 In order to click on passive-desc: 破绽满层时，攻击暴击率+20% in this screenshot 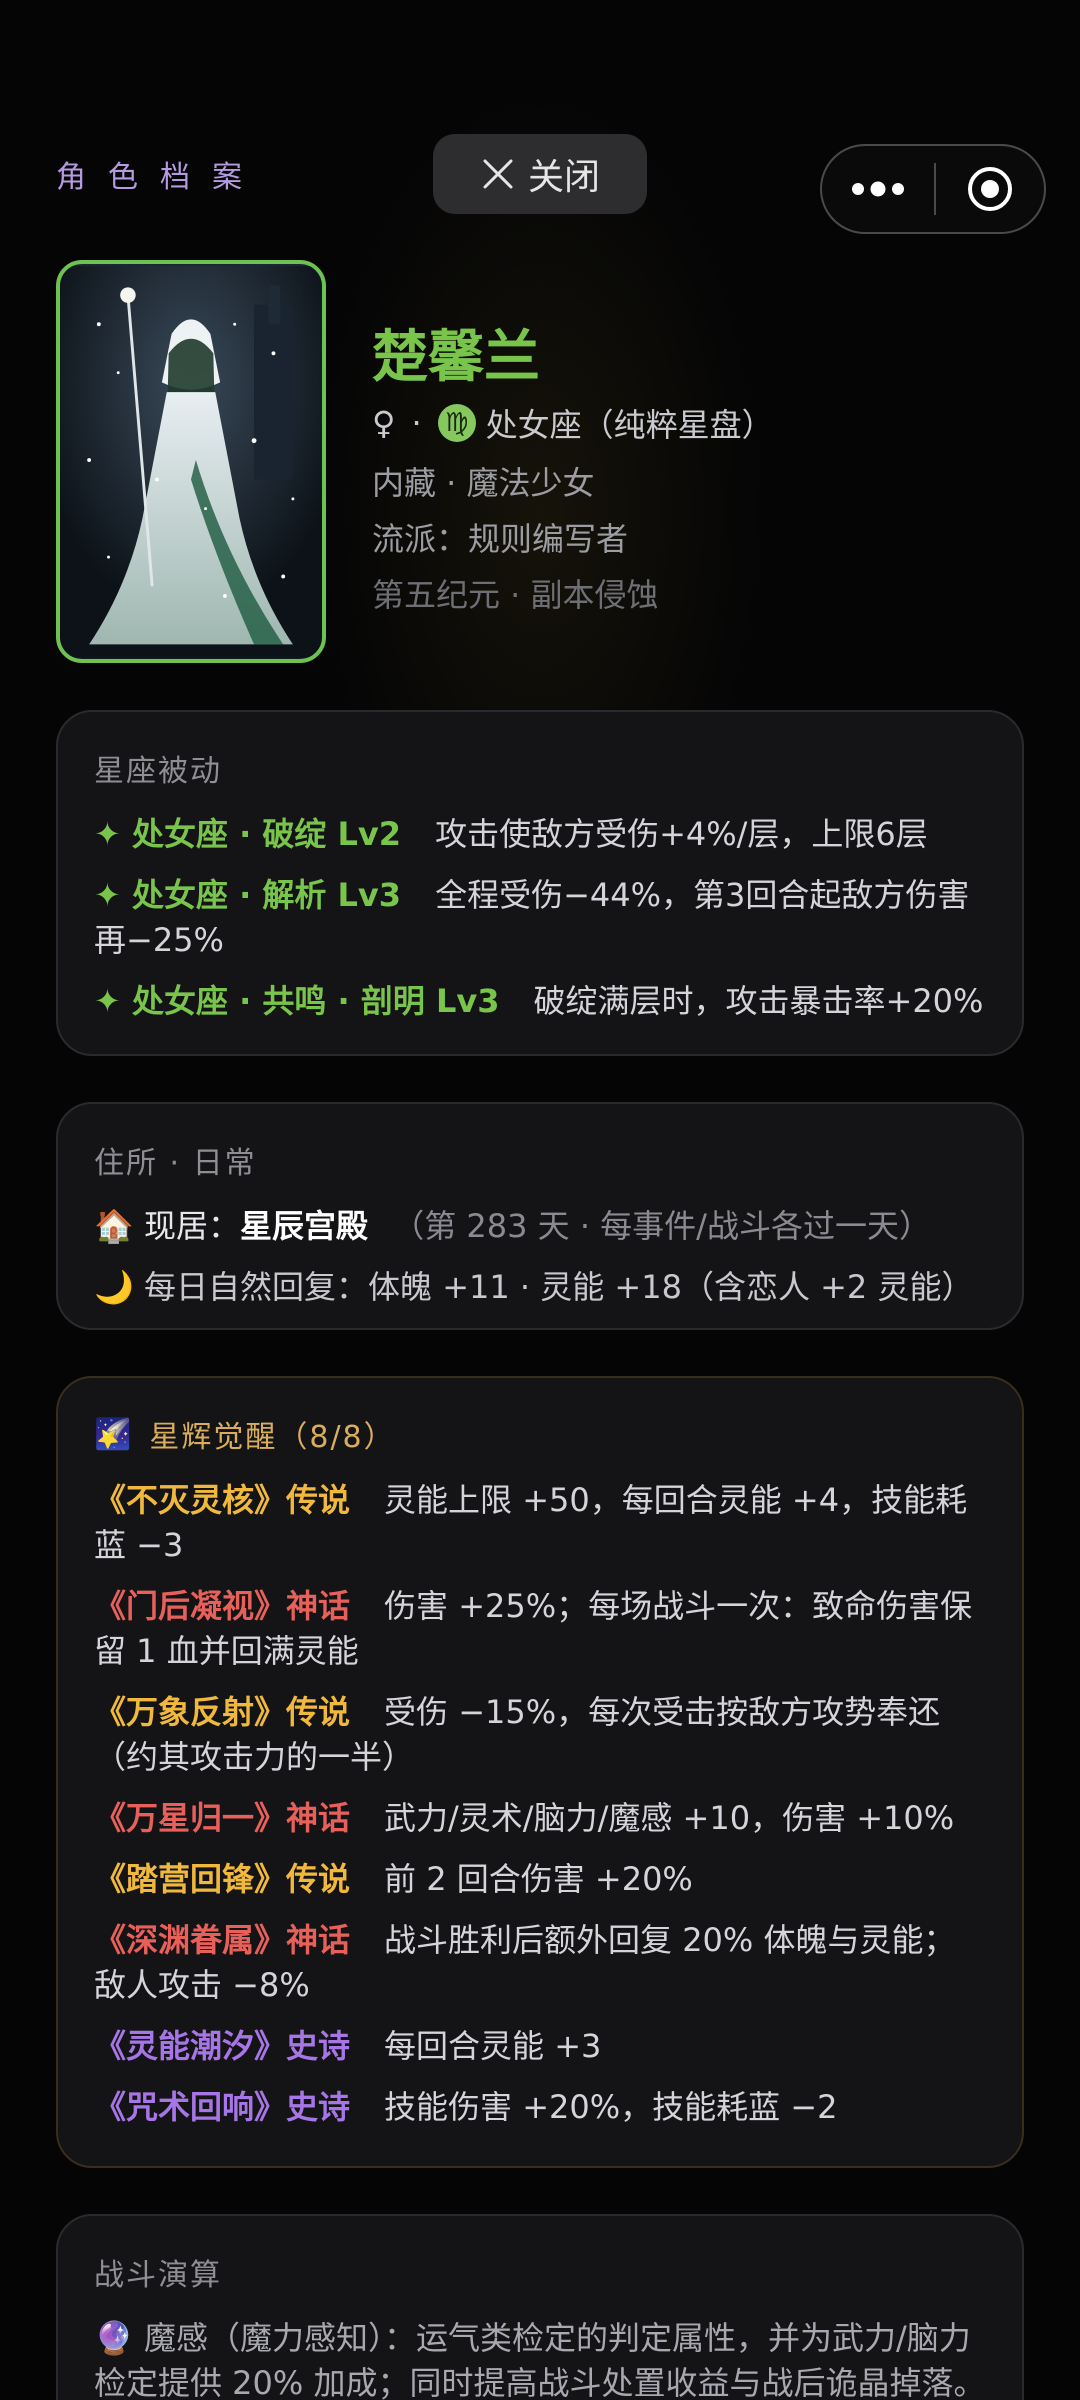, I will do `click(758, 1001)`.